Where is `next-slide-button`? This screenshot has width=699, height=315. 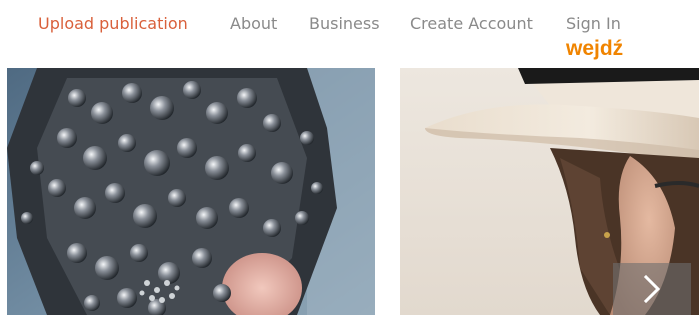 next-slide-button is located at coordinates (652, 289).